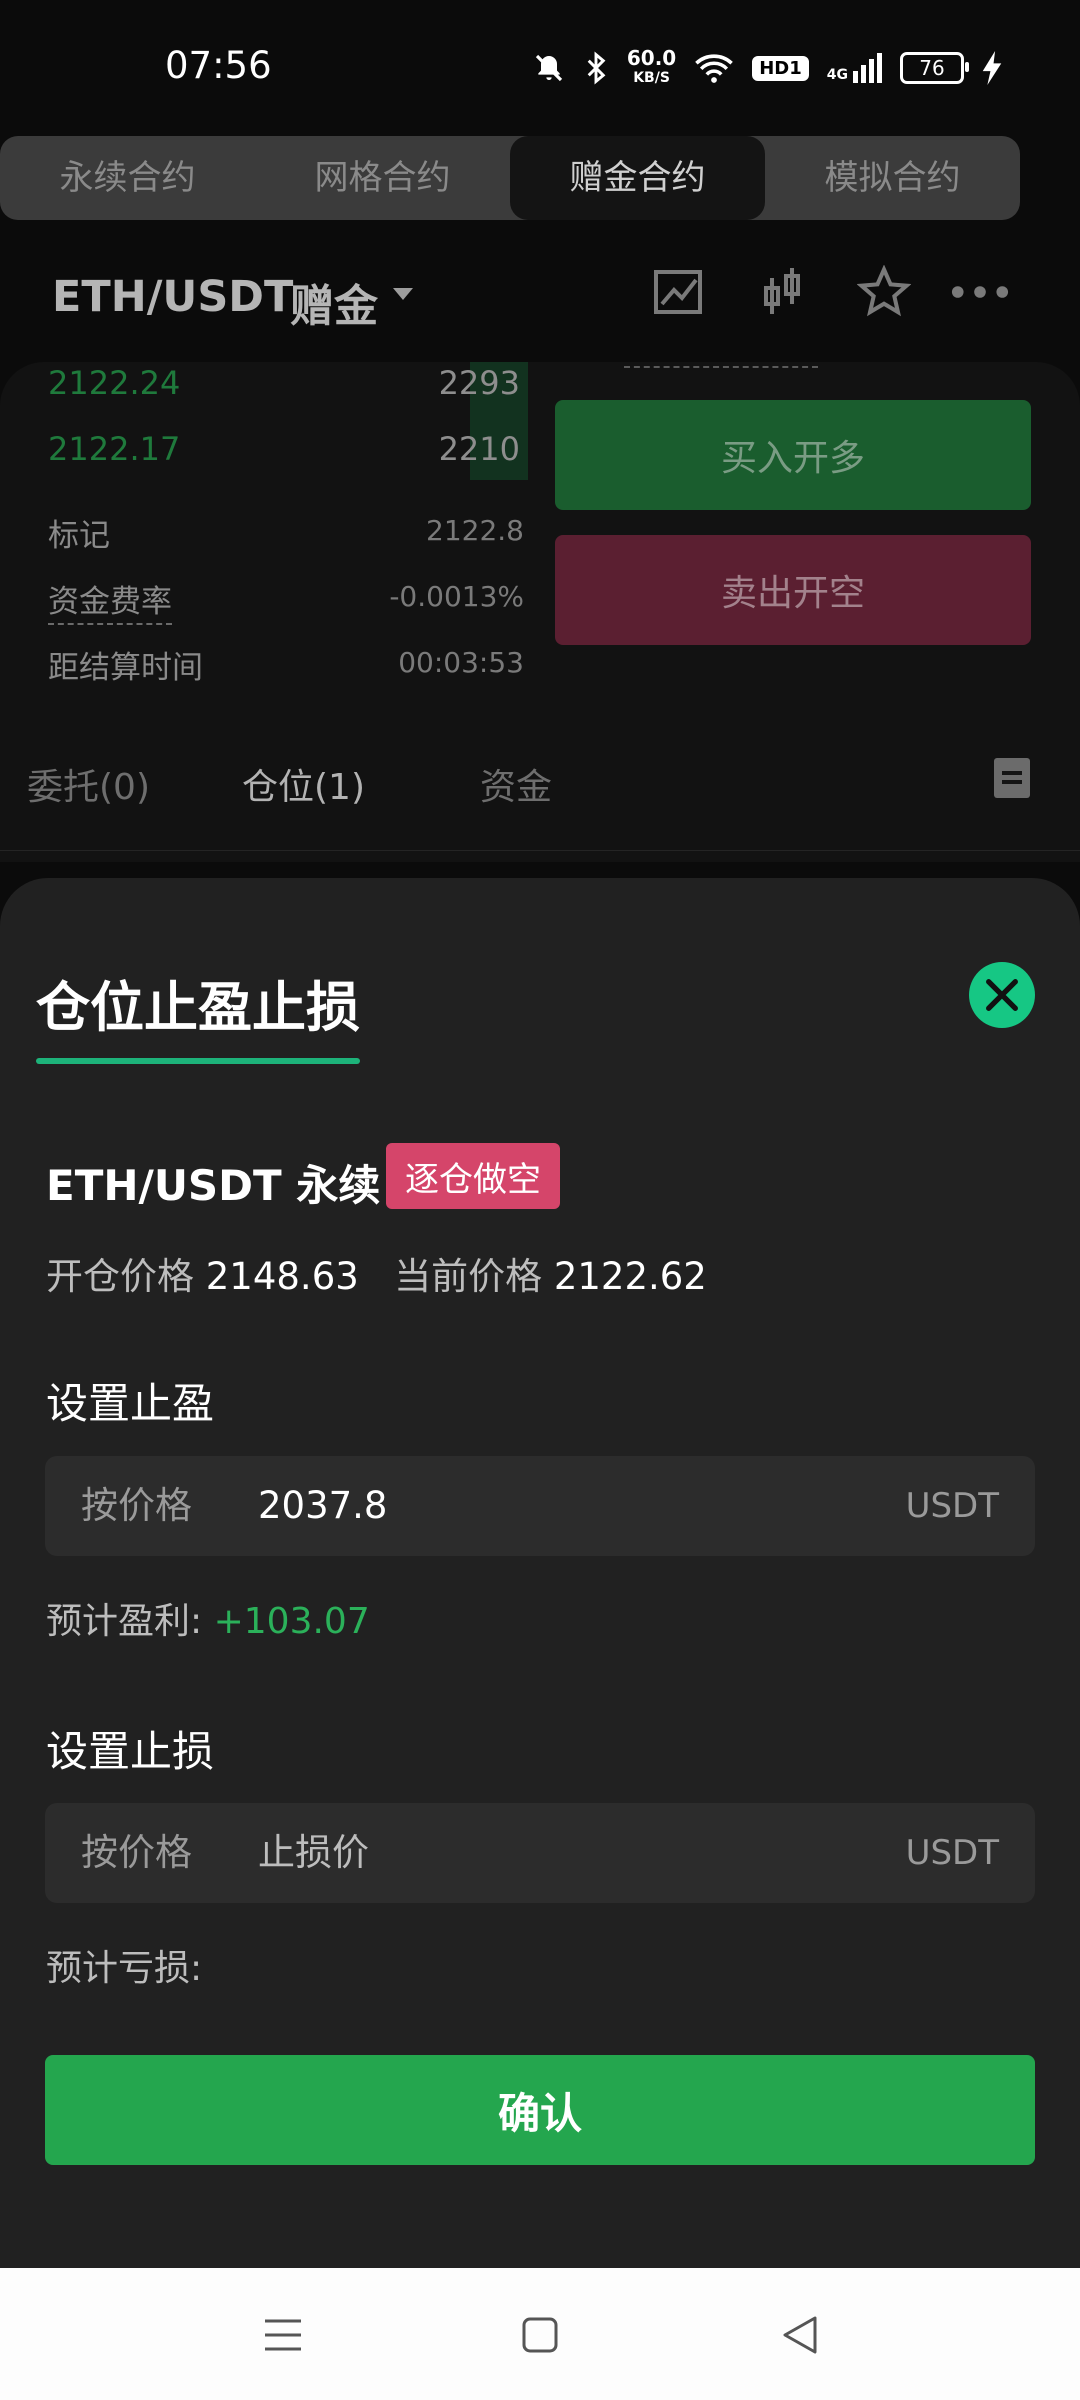  Describe the element at coordinates (198, 1007) in the screenshot. I see `sheet-title: 仓位止盈止损` at that location.